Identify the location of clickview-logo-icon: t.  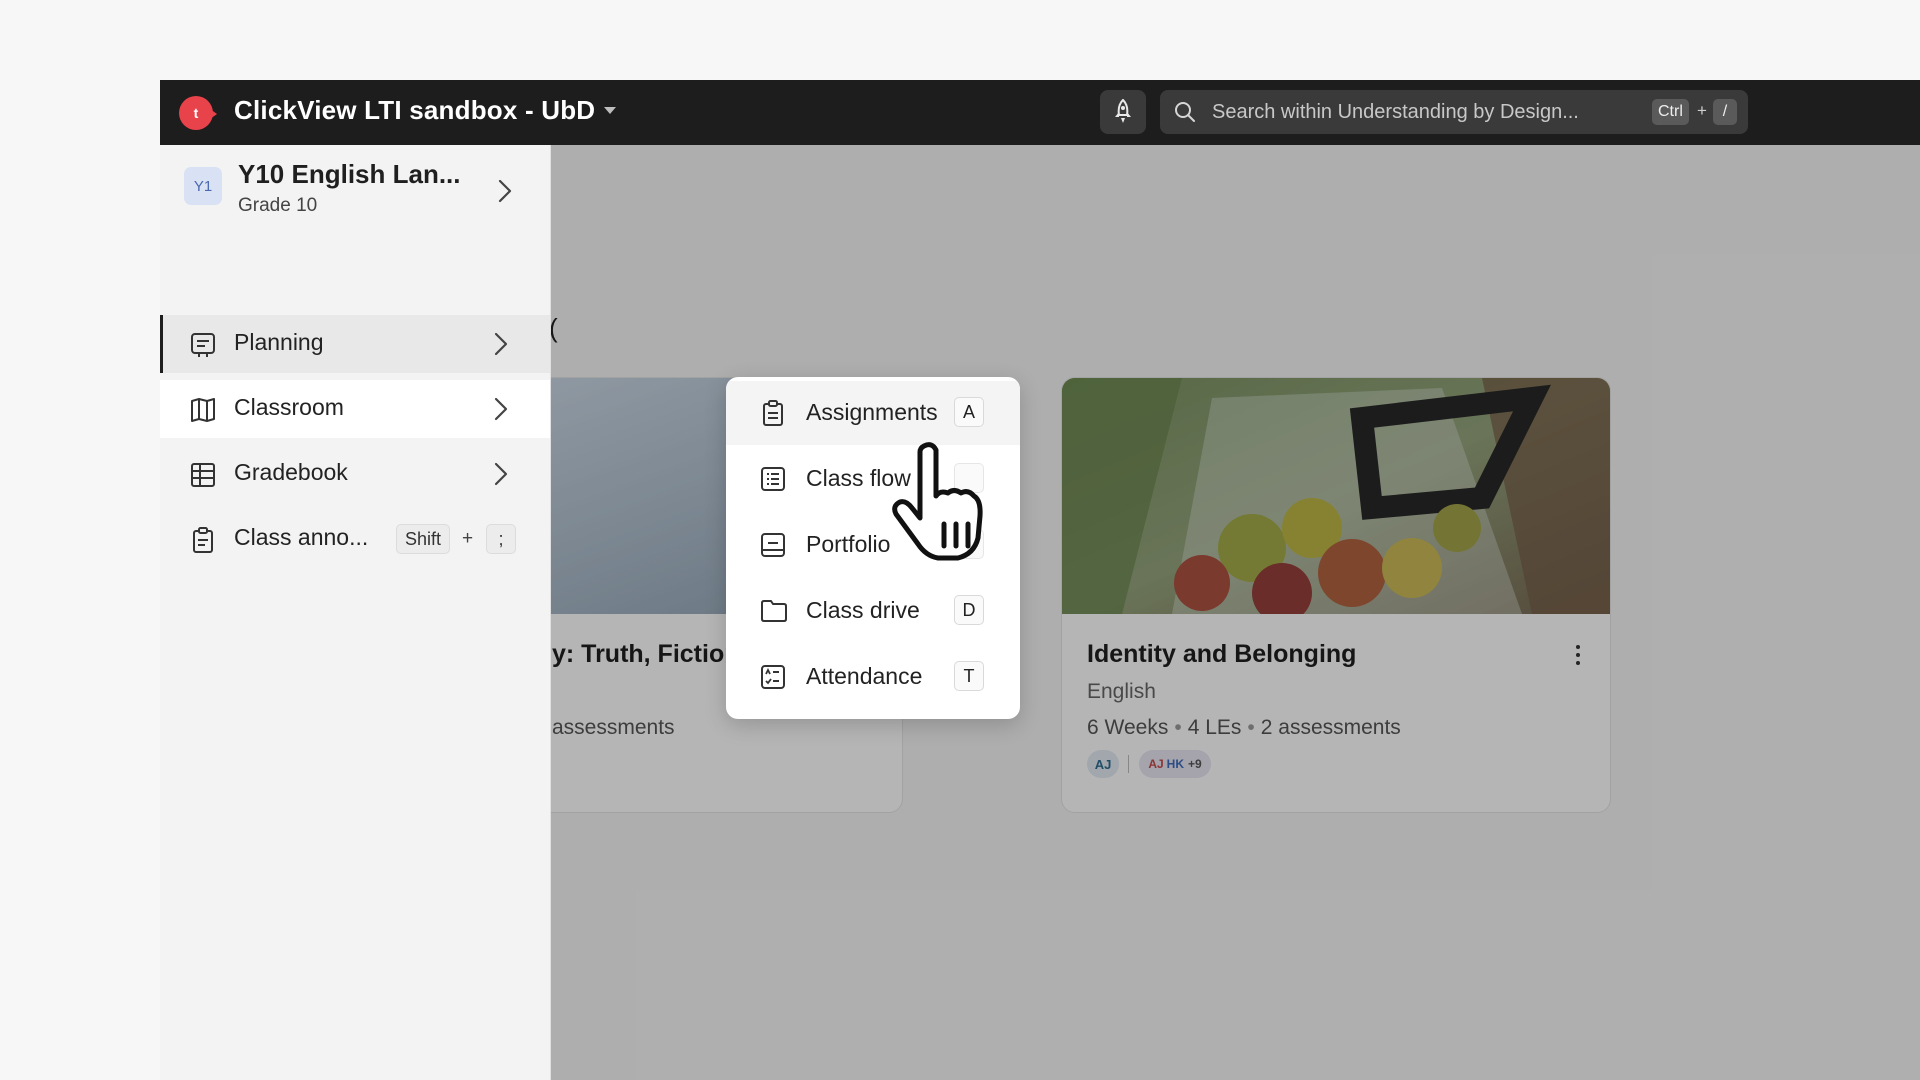
(198, 113).